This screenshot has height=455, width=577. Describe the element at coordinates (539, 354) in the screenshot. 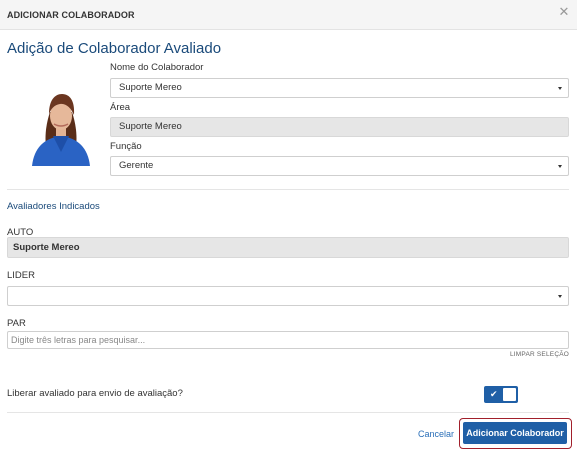

I see `clear-selection-link: LIMPAR SELEÇÃO` at that location.